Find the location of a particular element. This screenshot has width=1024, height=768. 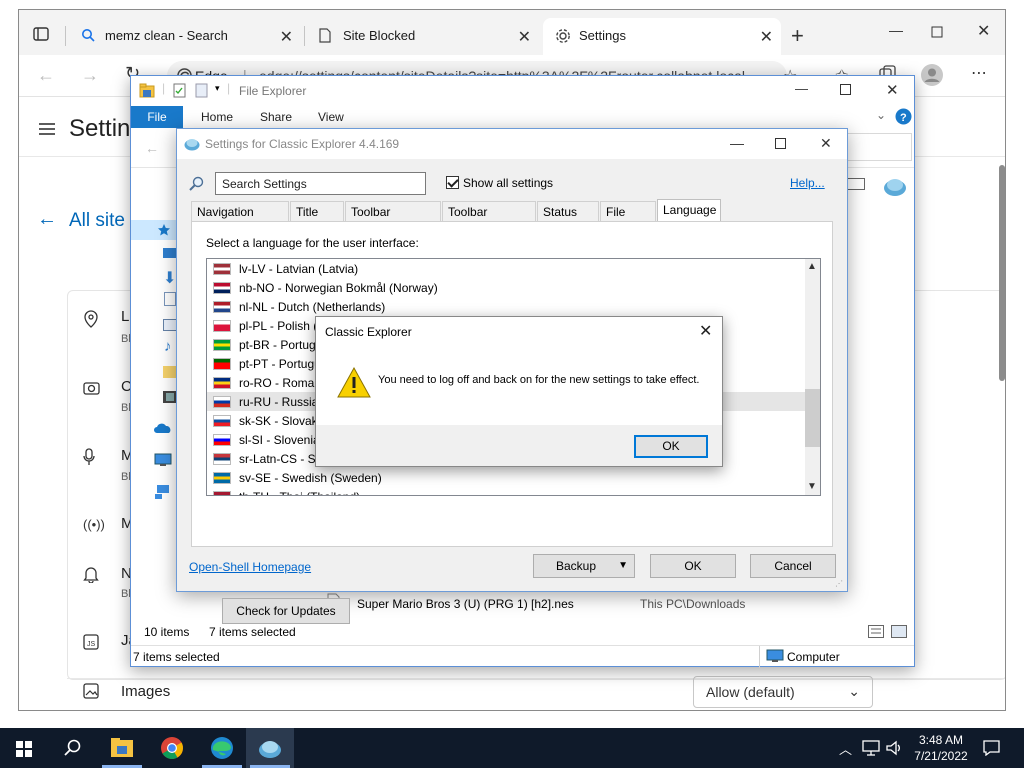

search-box is located at coordinates (879, 147).